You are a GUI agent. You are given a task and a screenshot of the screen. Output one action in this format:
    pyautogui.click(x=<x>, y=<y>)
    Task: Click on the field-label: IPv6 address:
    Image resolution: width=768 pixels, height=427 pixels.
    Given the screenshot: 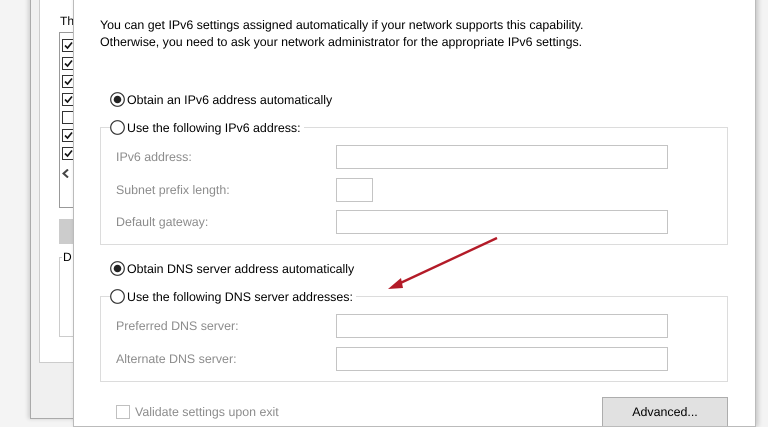 What is the action you would take?
    pyautogui.click(x=154, y=157)
    